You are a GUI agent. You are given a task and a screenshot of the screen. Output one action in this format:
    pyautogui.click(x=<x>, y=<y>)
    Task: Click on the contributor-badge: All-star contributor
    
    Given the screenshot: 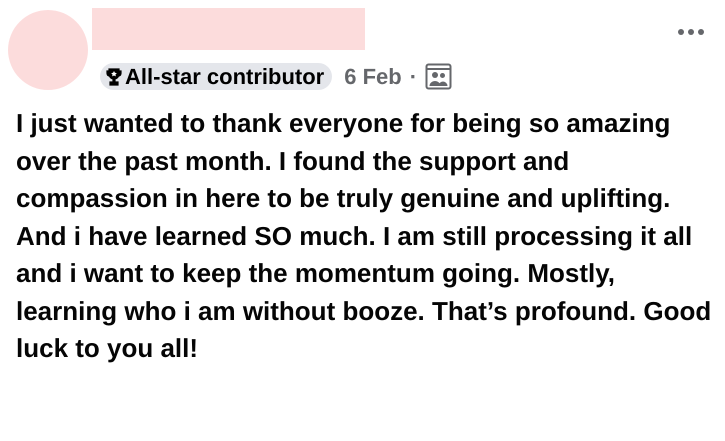 What is the action you would take?
    pyautogui.click(x=216, y=76)
    